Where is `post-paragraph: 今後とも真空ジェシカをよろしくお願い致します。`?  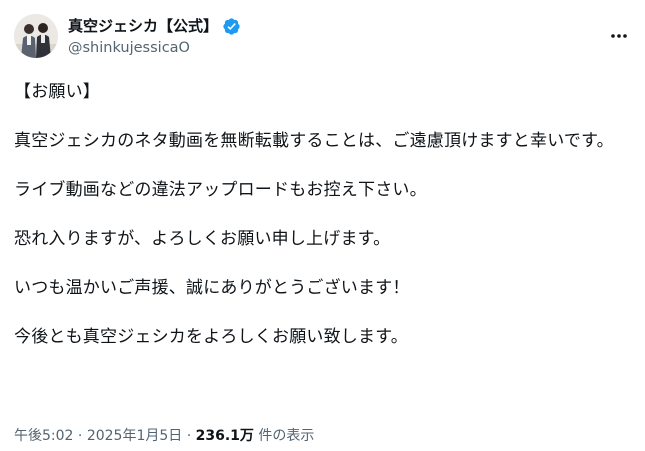 post-paragraph: 今後とも真空ジェシカをよろしくお願い致します。 is located at coordinates (211, 337).